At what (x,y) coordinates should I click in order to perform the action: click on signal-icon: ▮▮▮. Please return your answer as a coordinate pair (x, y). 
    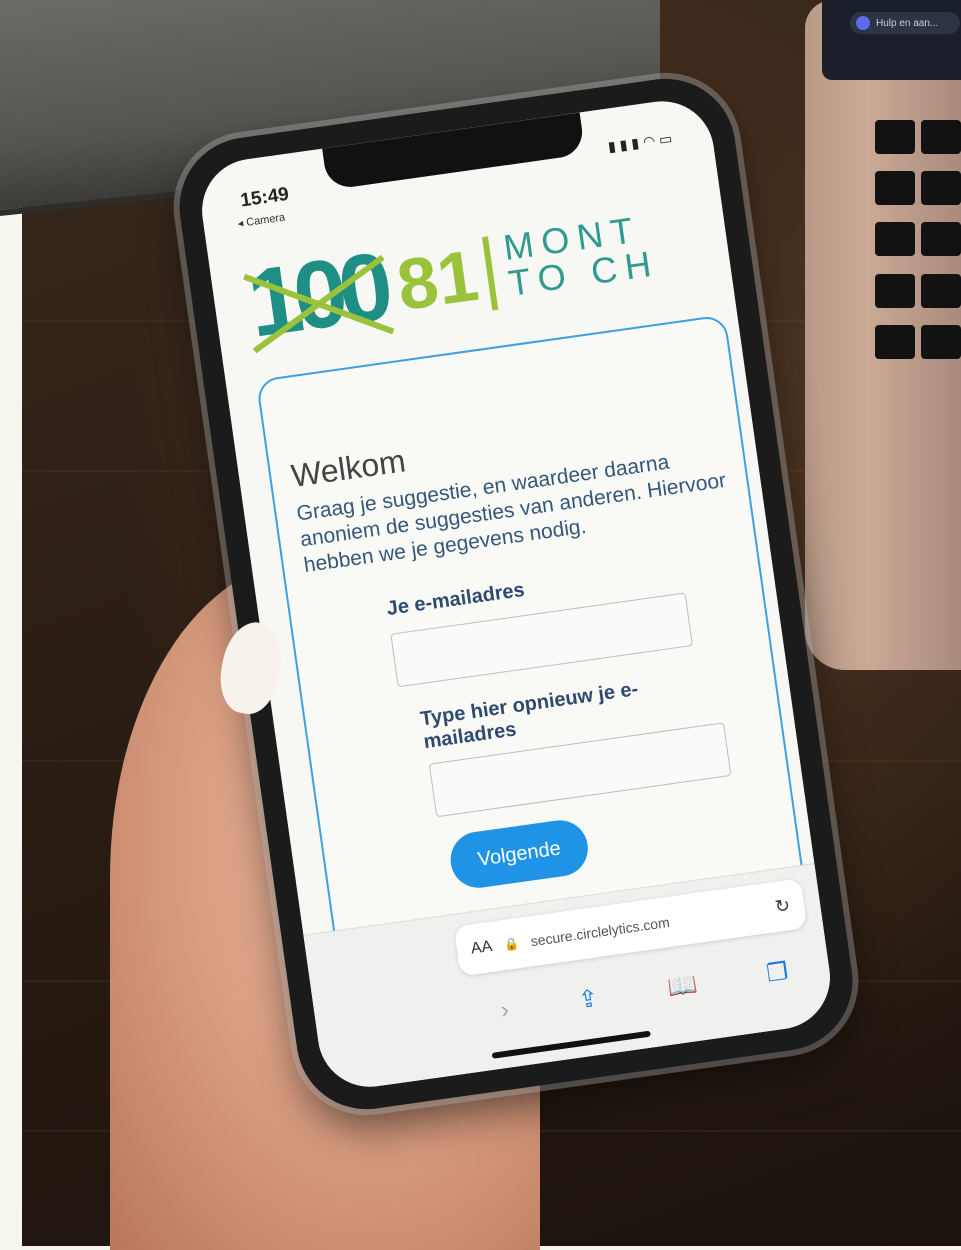
    Looking at the image, I should click on (625, 144).